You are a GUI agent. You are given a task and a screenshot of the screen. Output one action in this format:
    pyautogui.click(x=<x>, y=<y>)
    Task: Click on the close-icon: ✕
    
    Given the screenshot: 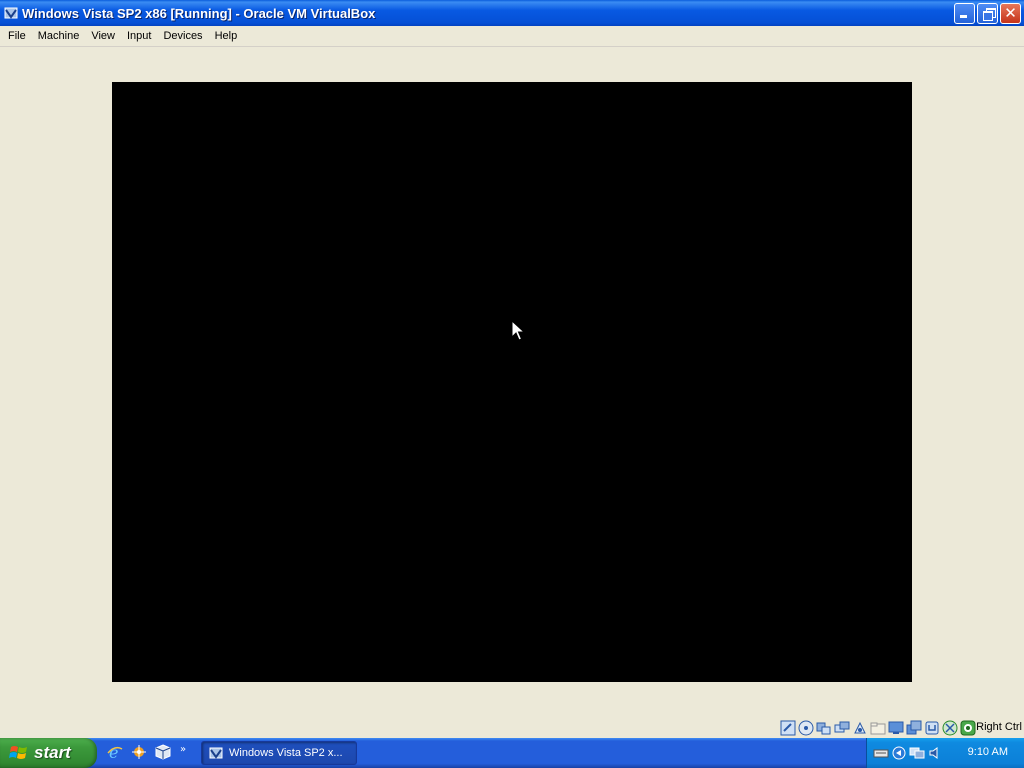 What is the action you would take?
    pyautogui.click(x=1010, y=13)
    